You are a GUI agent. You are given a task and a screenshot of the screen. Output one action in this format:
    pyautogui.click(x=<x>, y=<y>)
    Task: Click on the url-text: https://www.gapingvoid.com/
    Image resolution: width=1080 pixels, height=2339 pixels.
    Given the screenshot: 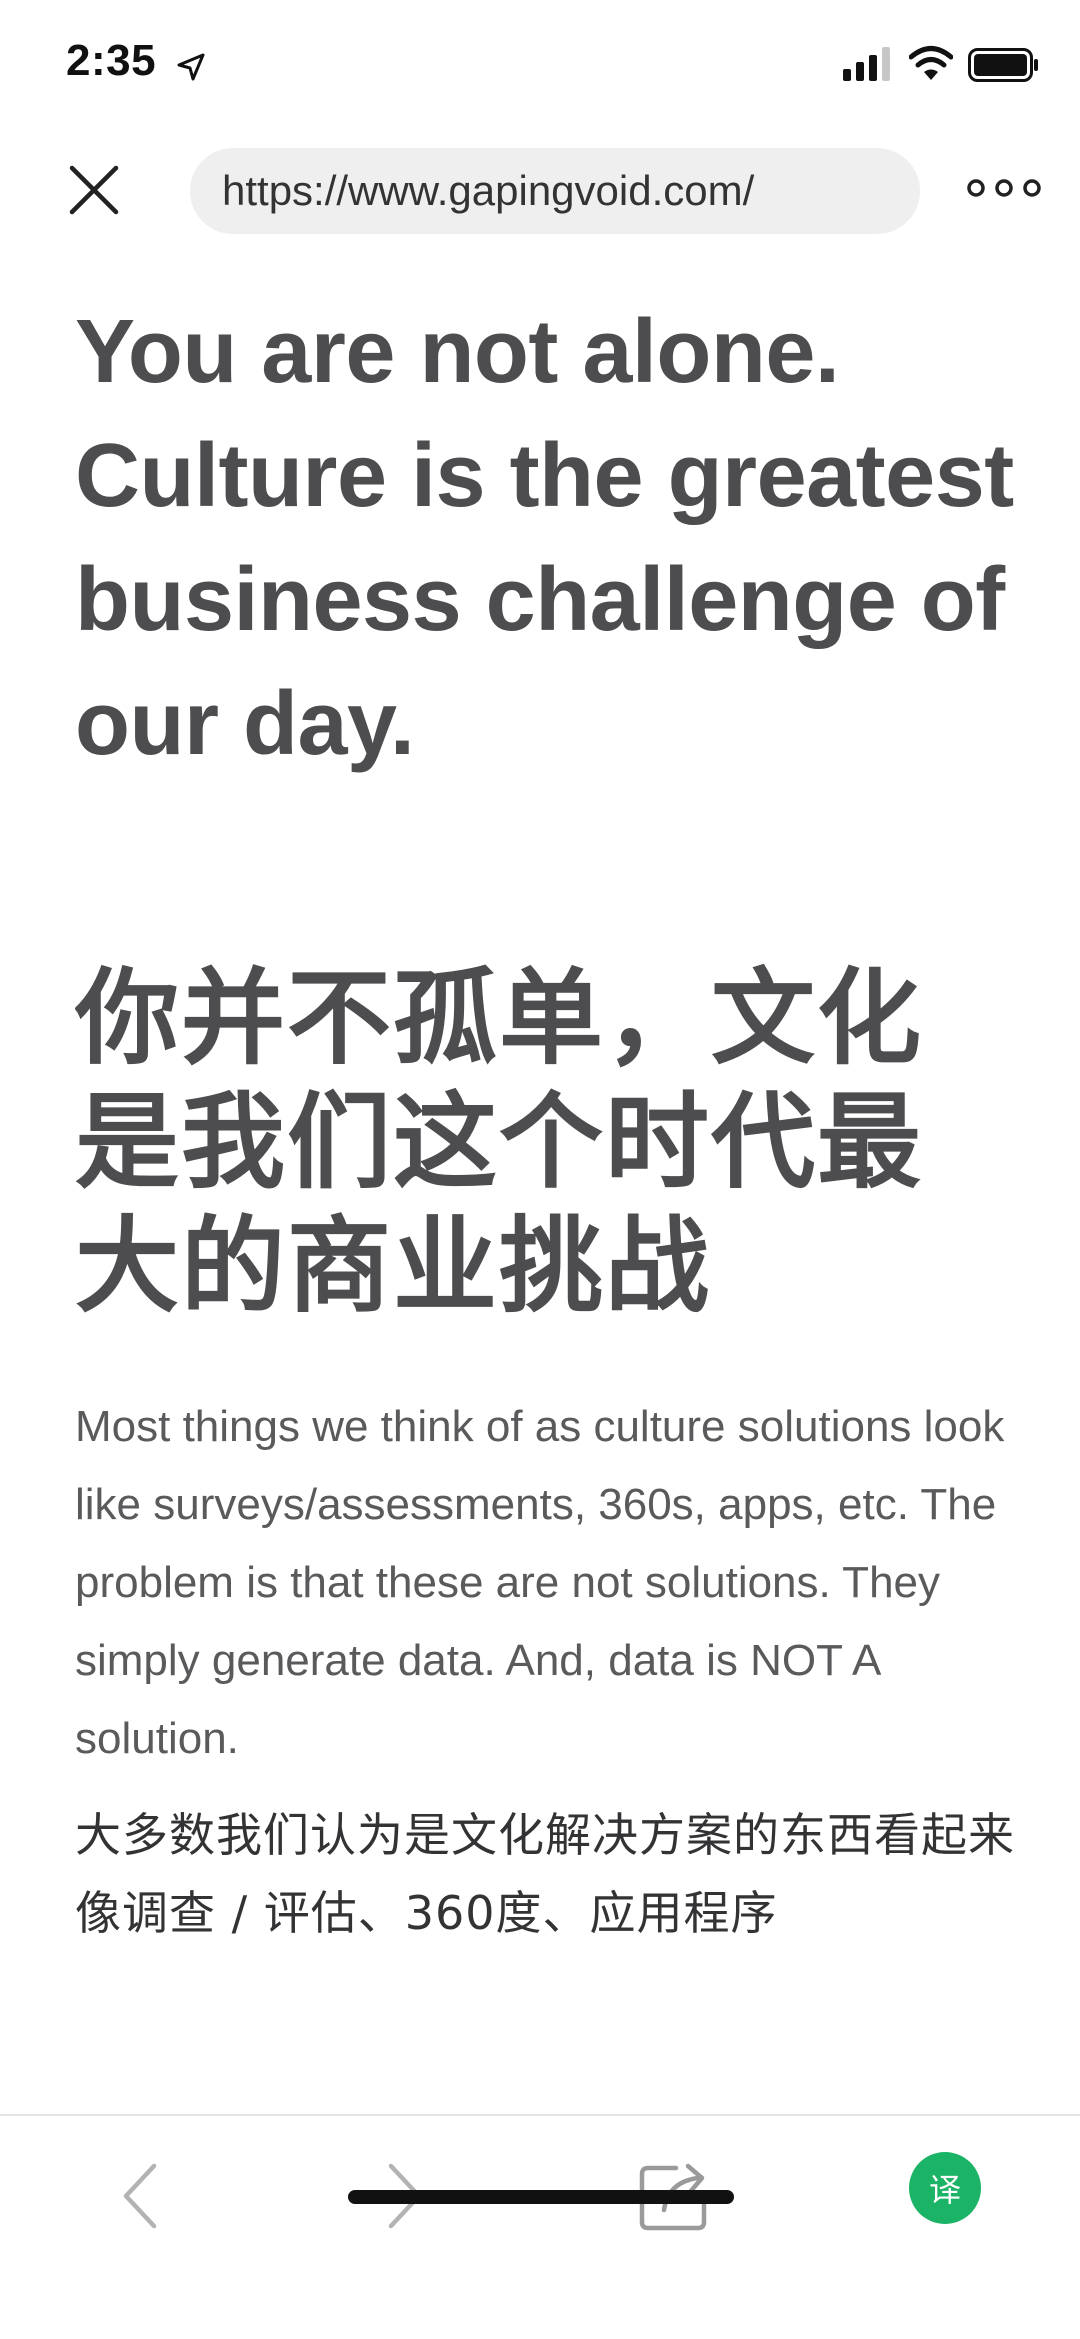 What is the action you would take?
    pyautogui.click(x=488, y=190)
    